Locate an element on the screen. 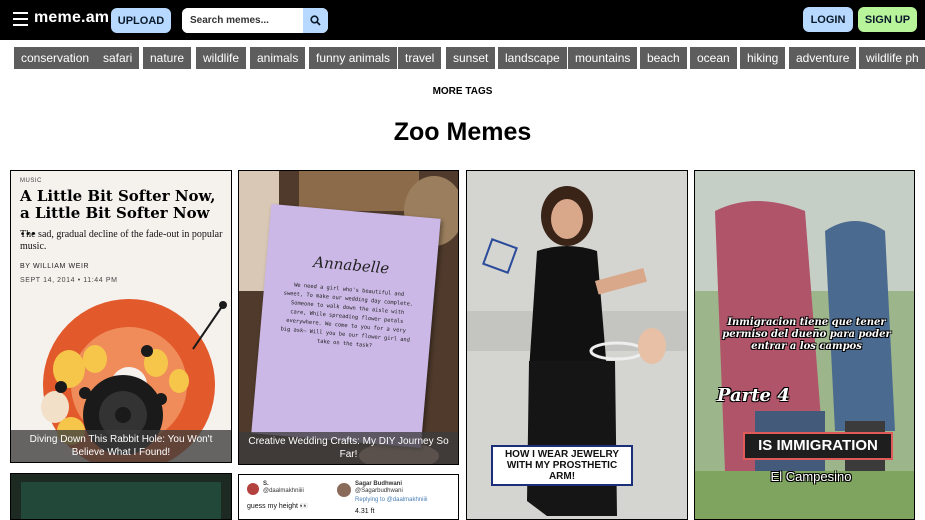  article-date: SEPT 14, 2014 • 11:44 PM is located at coordinates (69, 280).